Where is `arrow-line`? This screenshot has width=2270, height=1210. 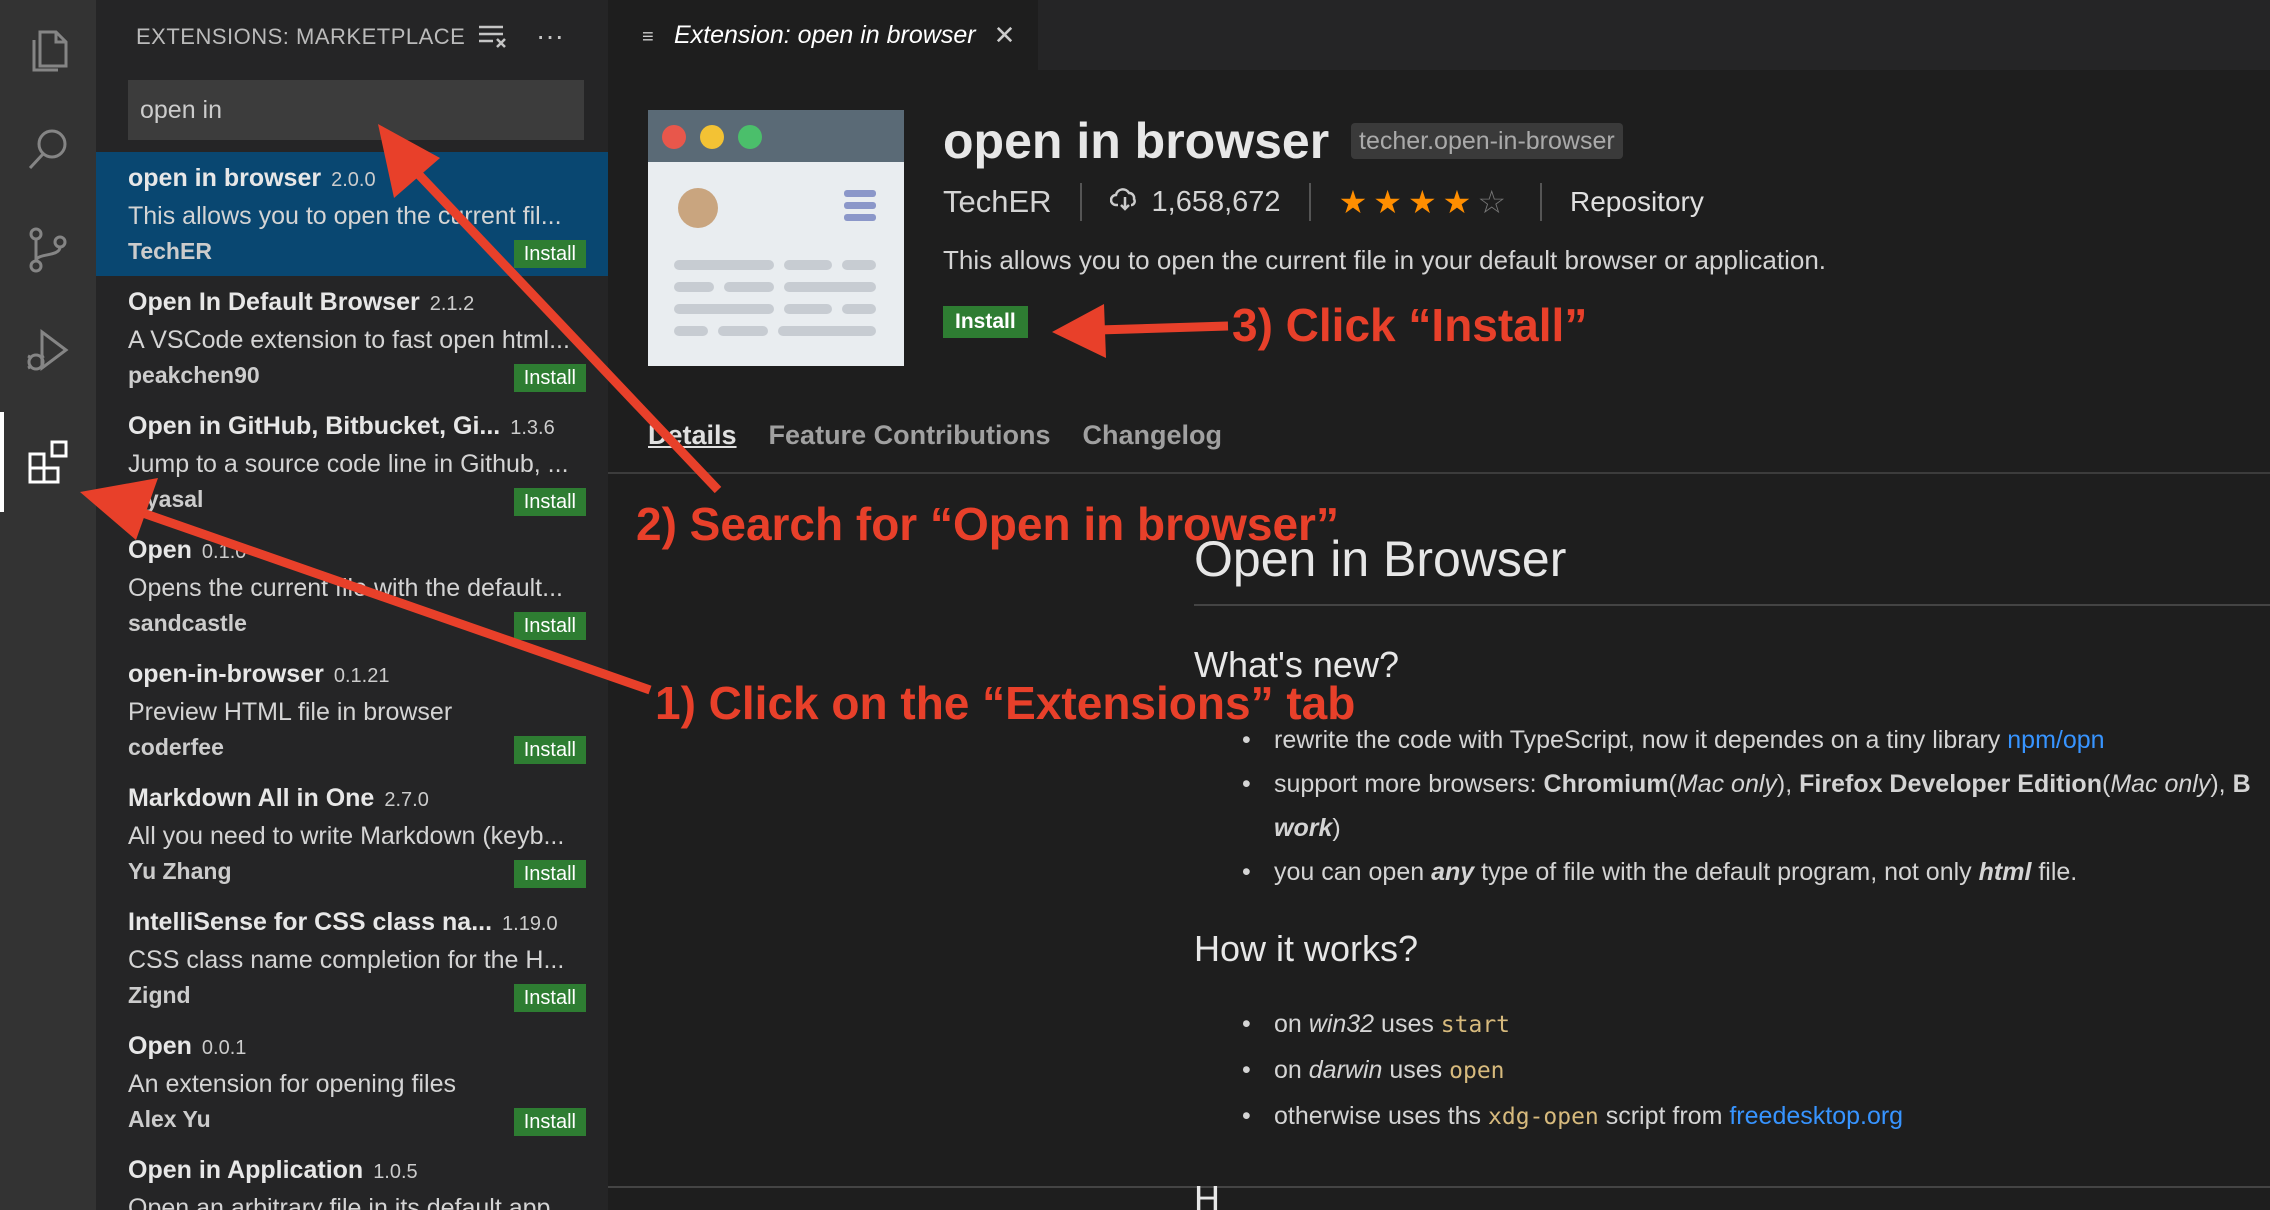 arrow-line is located at coordinates (1163, 328).